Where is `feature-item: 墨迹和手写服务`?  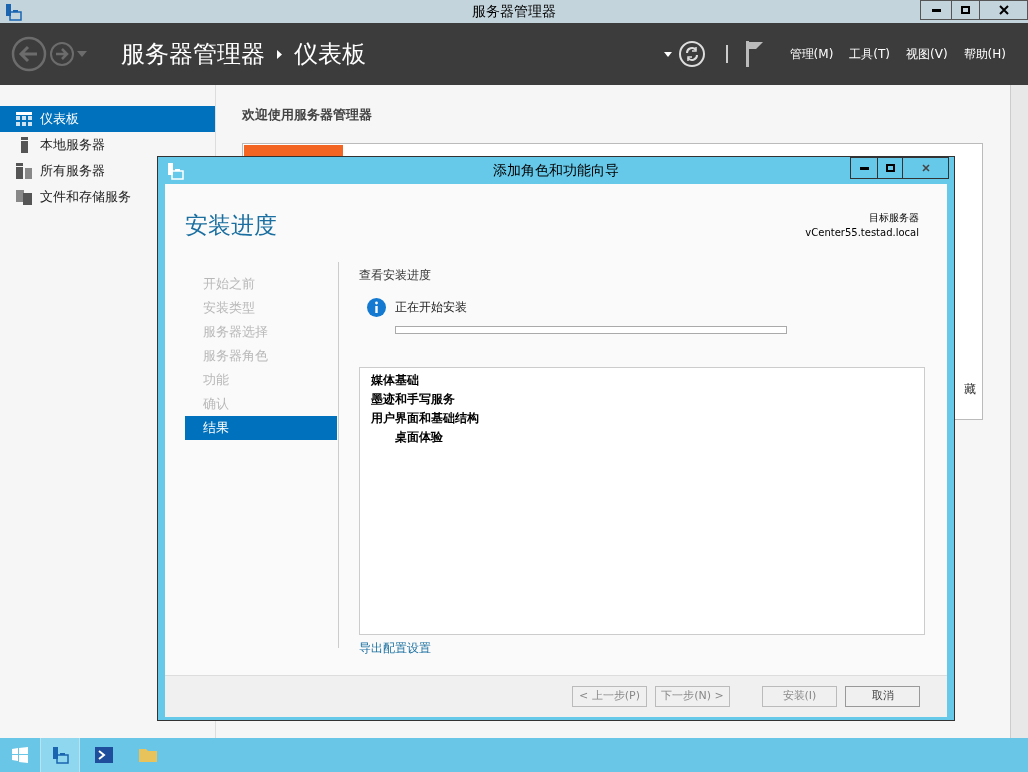 feature-item: 墨迹和手写服务 is located at coordinates (413, 399).